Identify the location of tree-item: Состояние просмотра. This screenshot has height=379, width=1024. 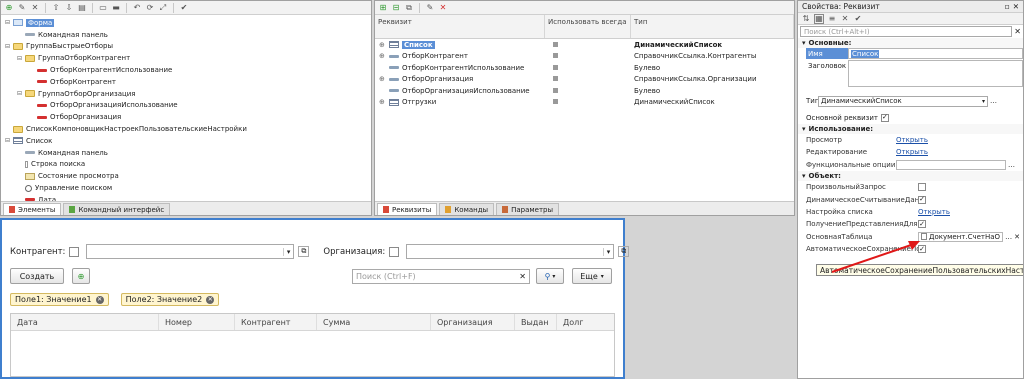
(186, 176).